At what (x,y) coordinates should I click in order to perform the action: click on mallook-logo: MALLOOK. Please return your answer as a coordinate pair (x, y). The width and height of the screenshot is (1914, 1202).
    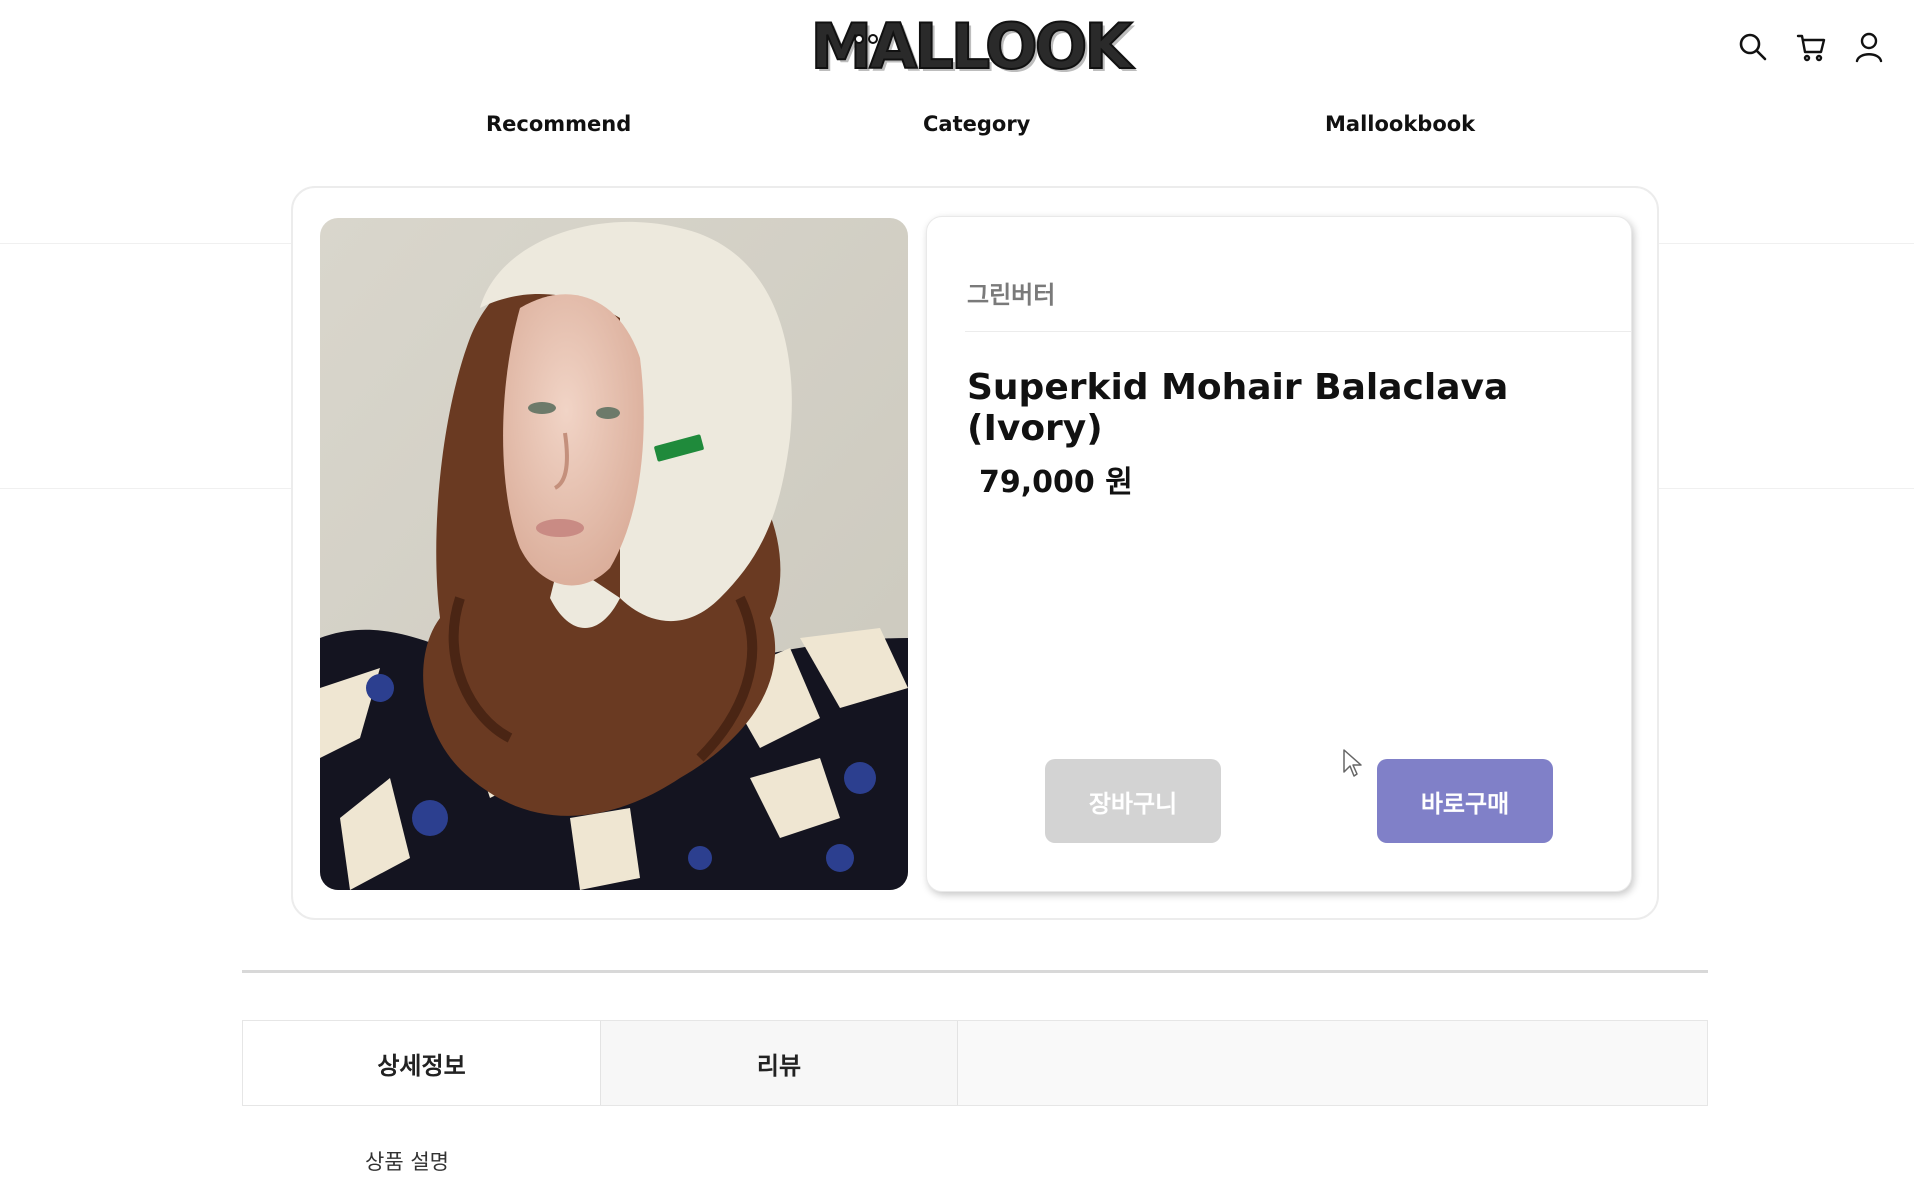
    Looking at the image, I should click on (972, 46).